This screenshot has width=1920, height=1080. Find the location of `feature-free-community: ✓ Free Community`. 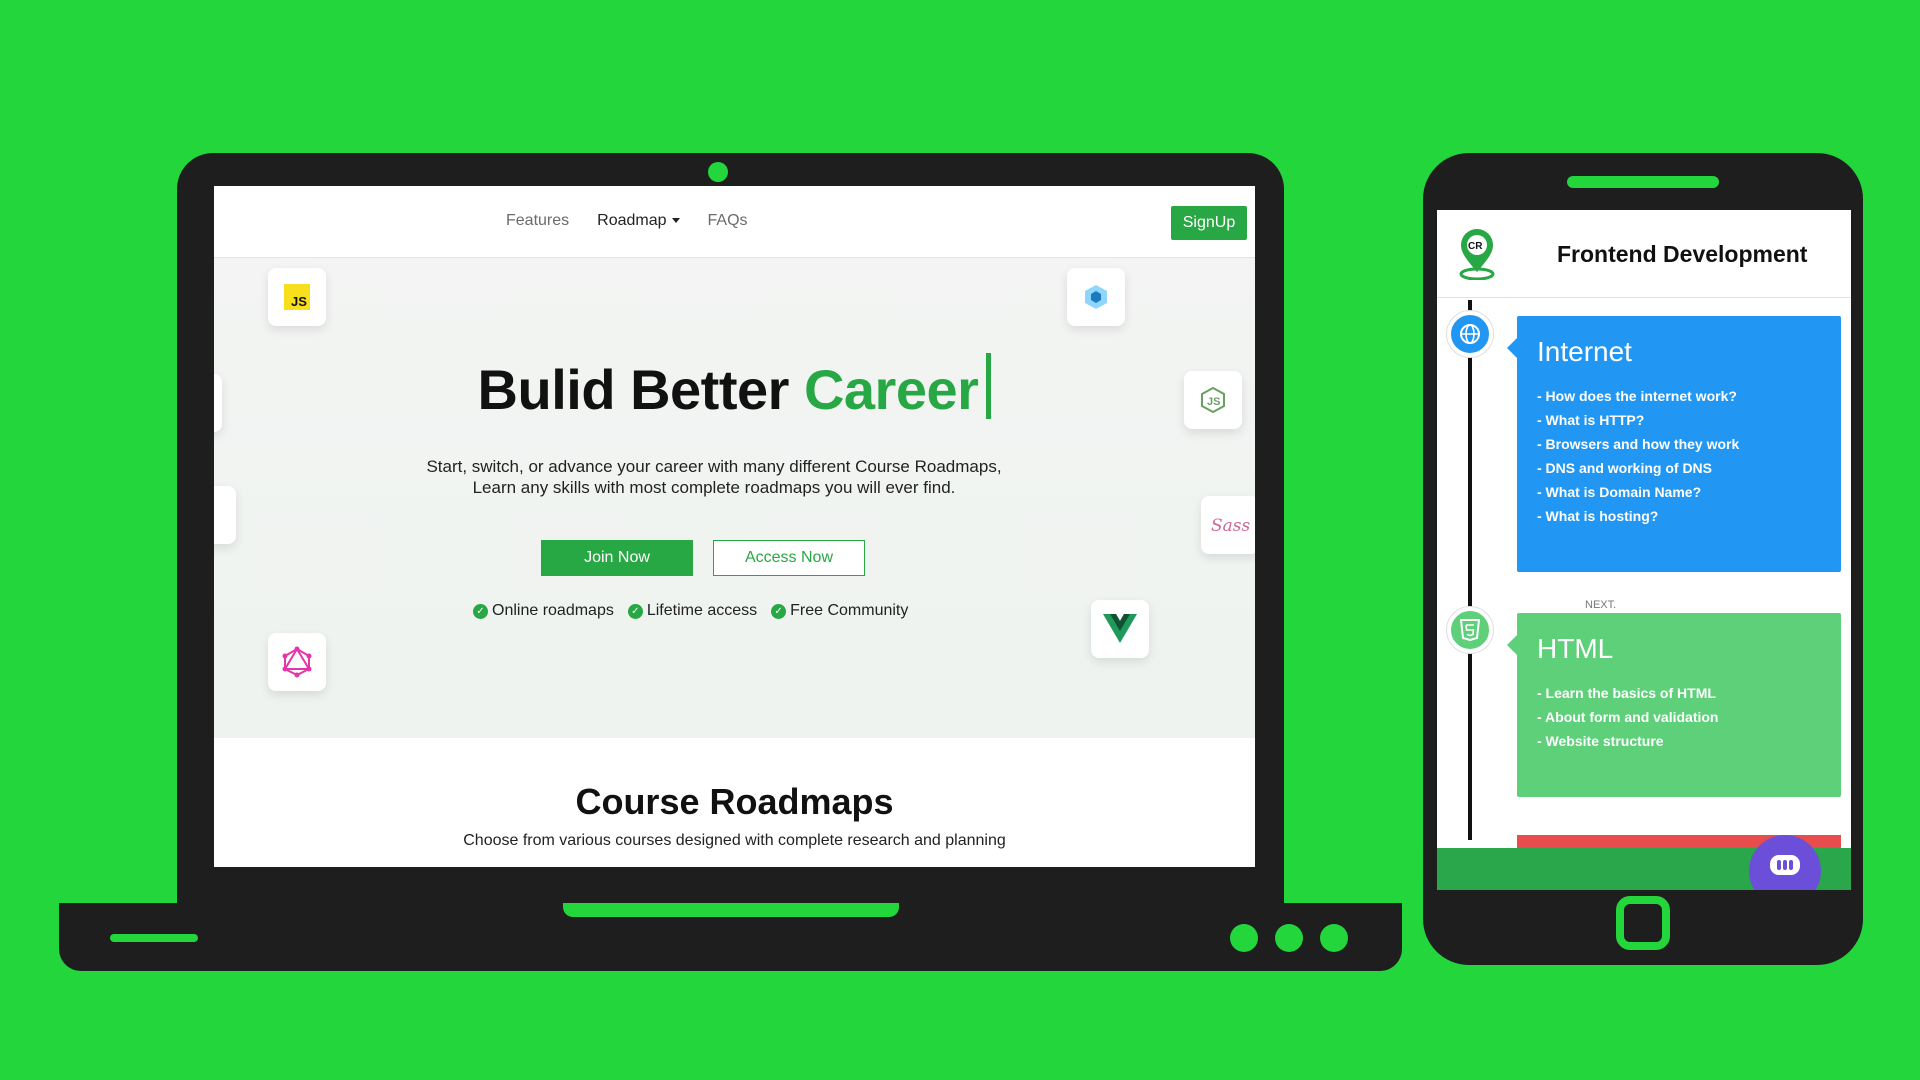

feature-free-community: ✓ Free Community is located at coordinates (839, 611).